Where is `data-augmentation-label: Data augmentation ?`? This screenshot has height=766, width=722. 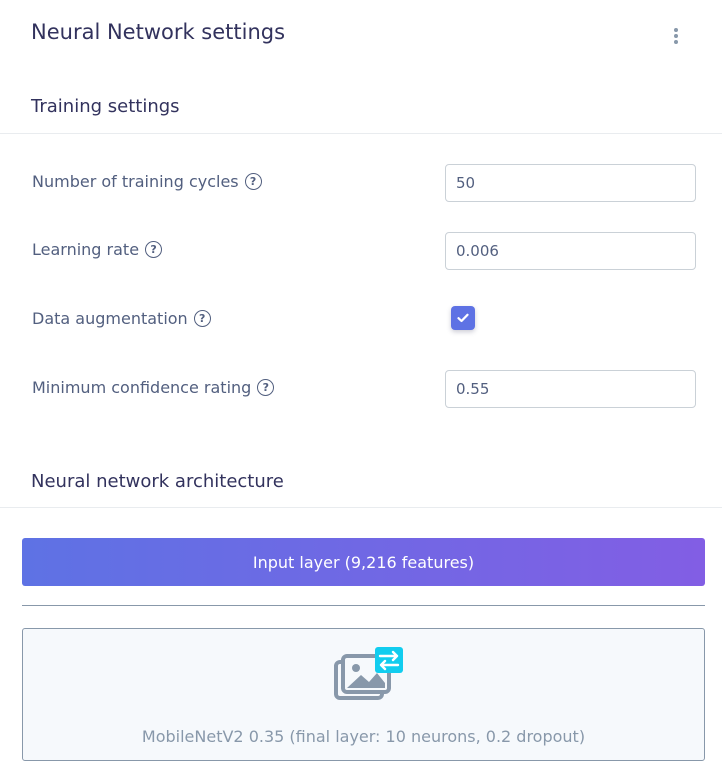
data-augmentation-label: Data augmentation ? is located at coordinates (121, 318).